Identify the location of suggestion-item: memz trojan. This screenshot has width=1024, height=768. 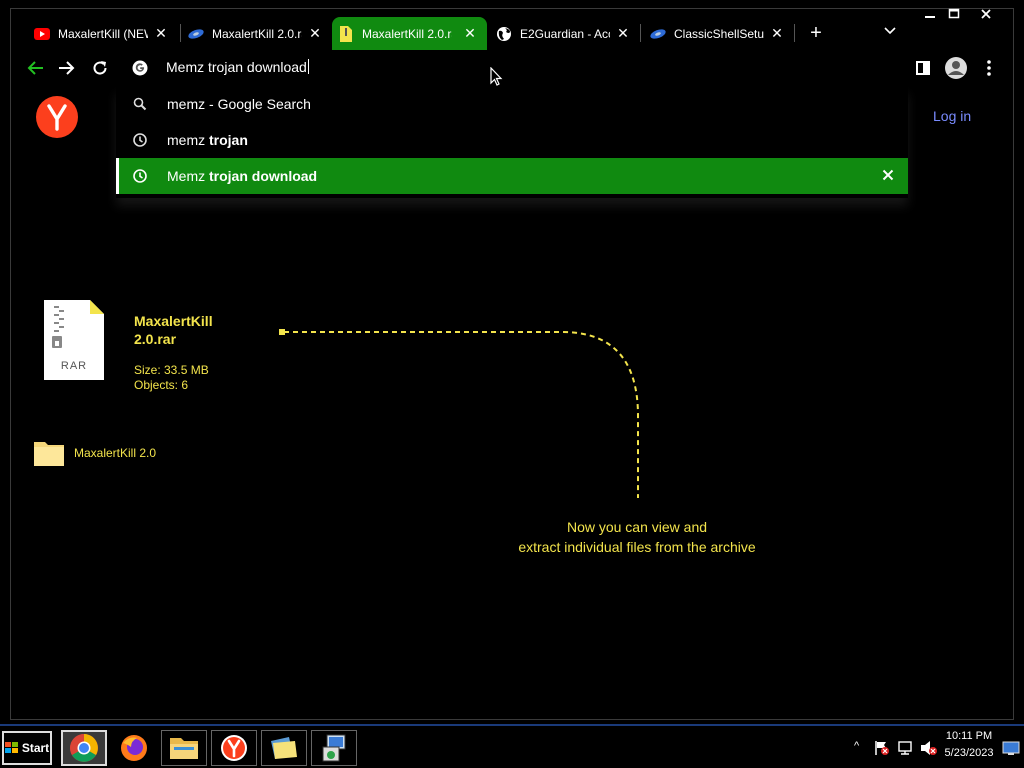
(512, 140).